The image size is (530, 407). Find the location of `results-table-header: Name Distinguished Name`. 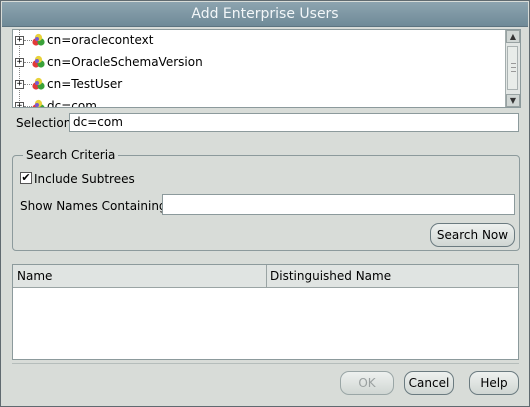

results-table-header: Name Distinguished Name is located at coordinates (265, 276).